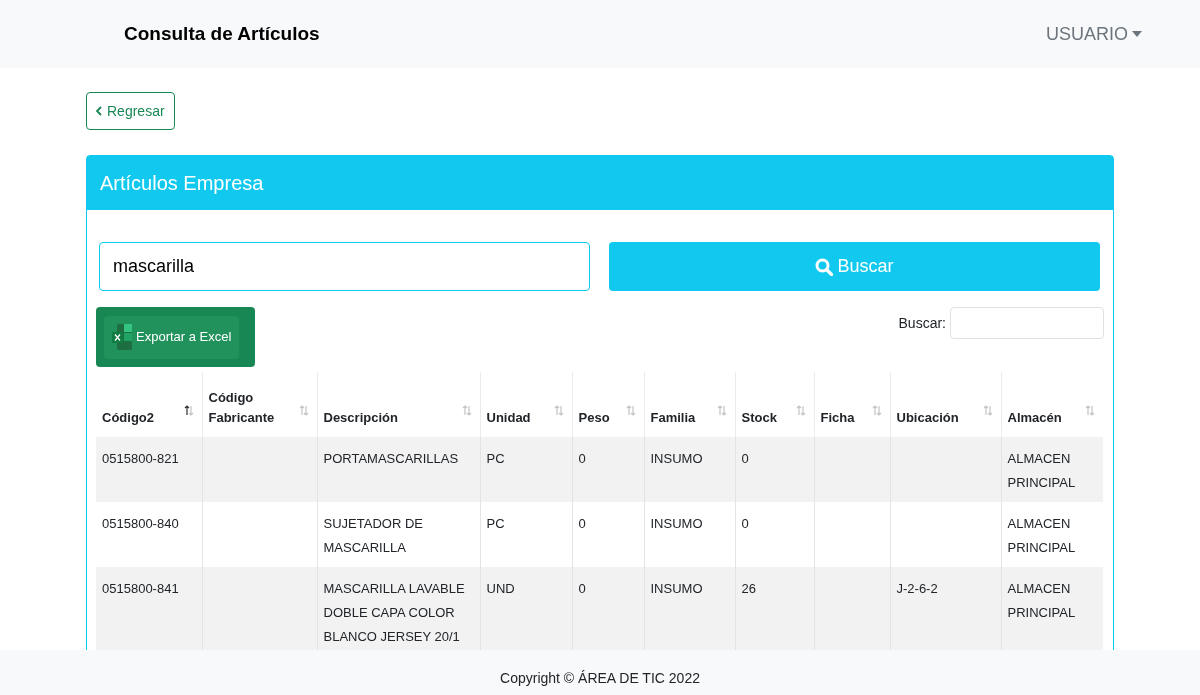 Image resolution: width=1200 pixels, height=695 pixels. I want to click on search-icon, so click(824, 266).